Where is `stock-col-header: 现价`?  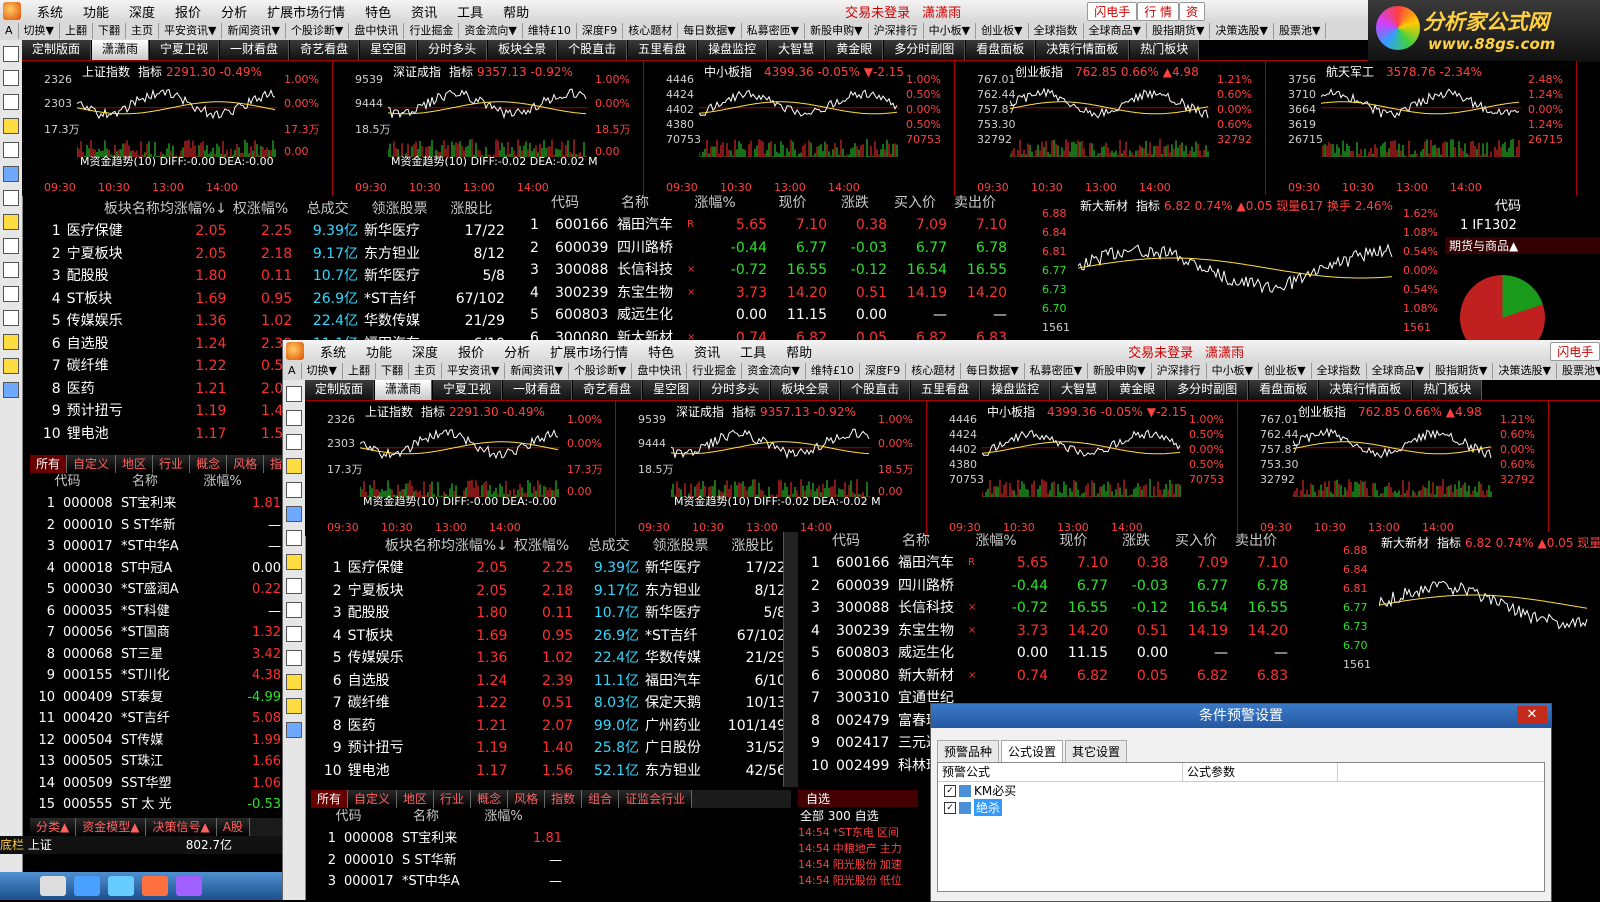 stock-col-header: 现价 is located at coordinates (1073, 541).